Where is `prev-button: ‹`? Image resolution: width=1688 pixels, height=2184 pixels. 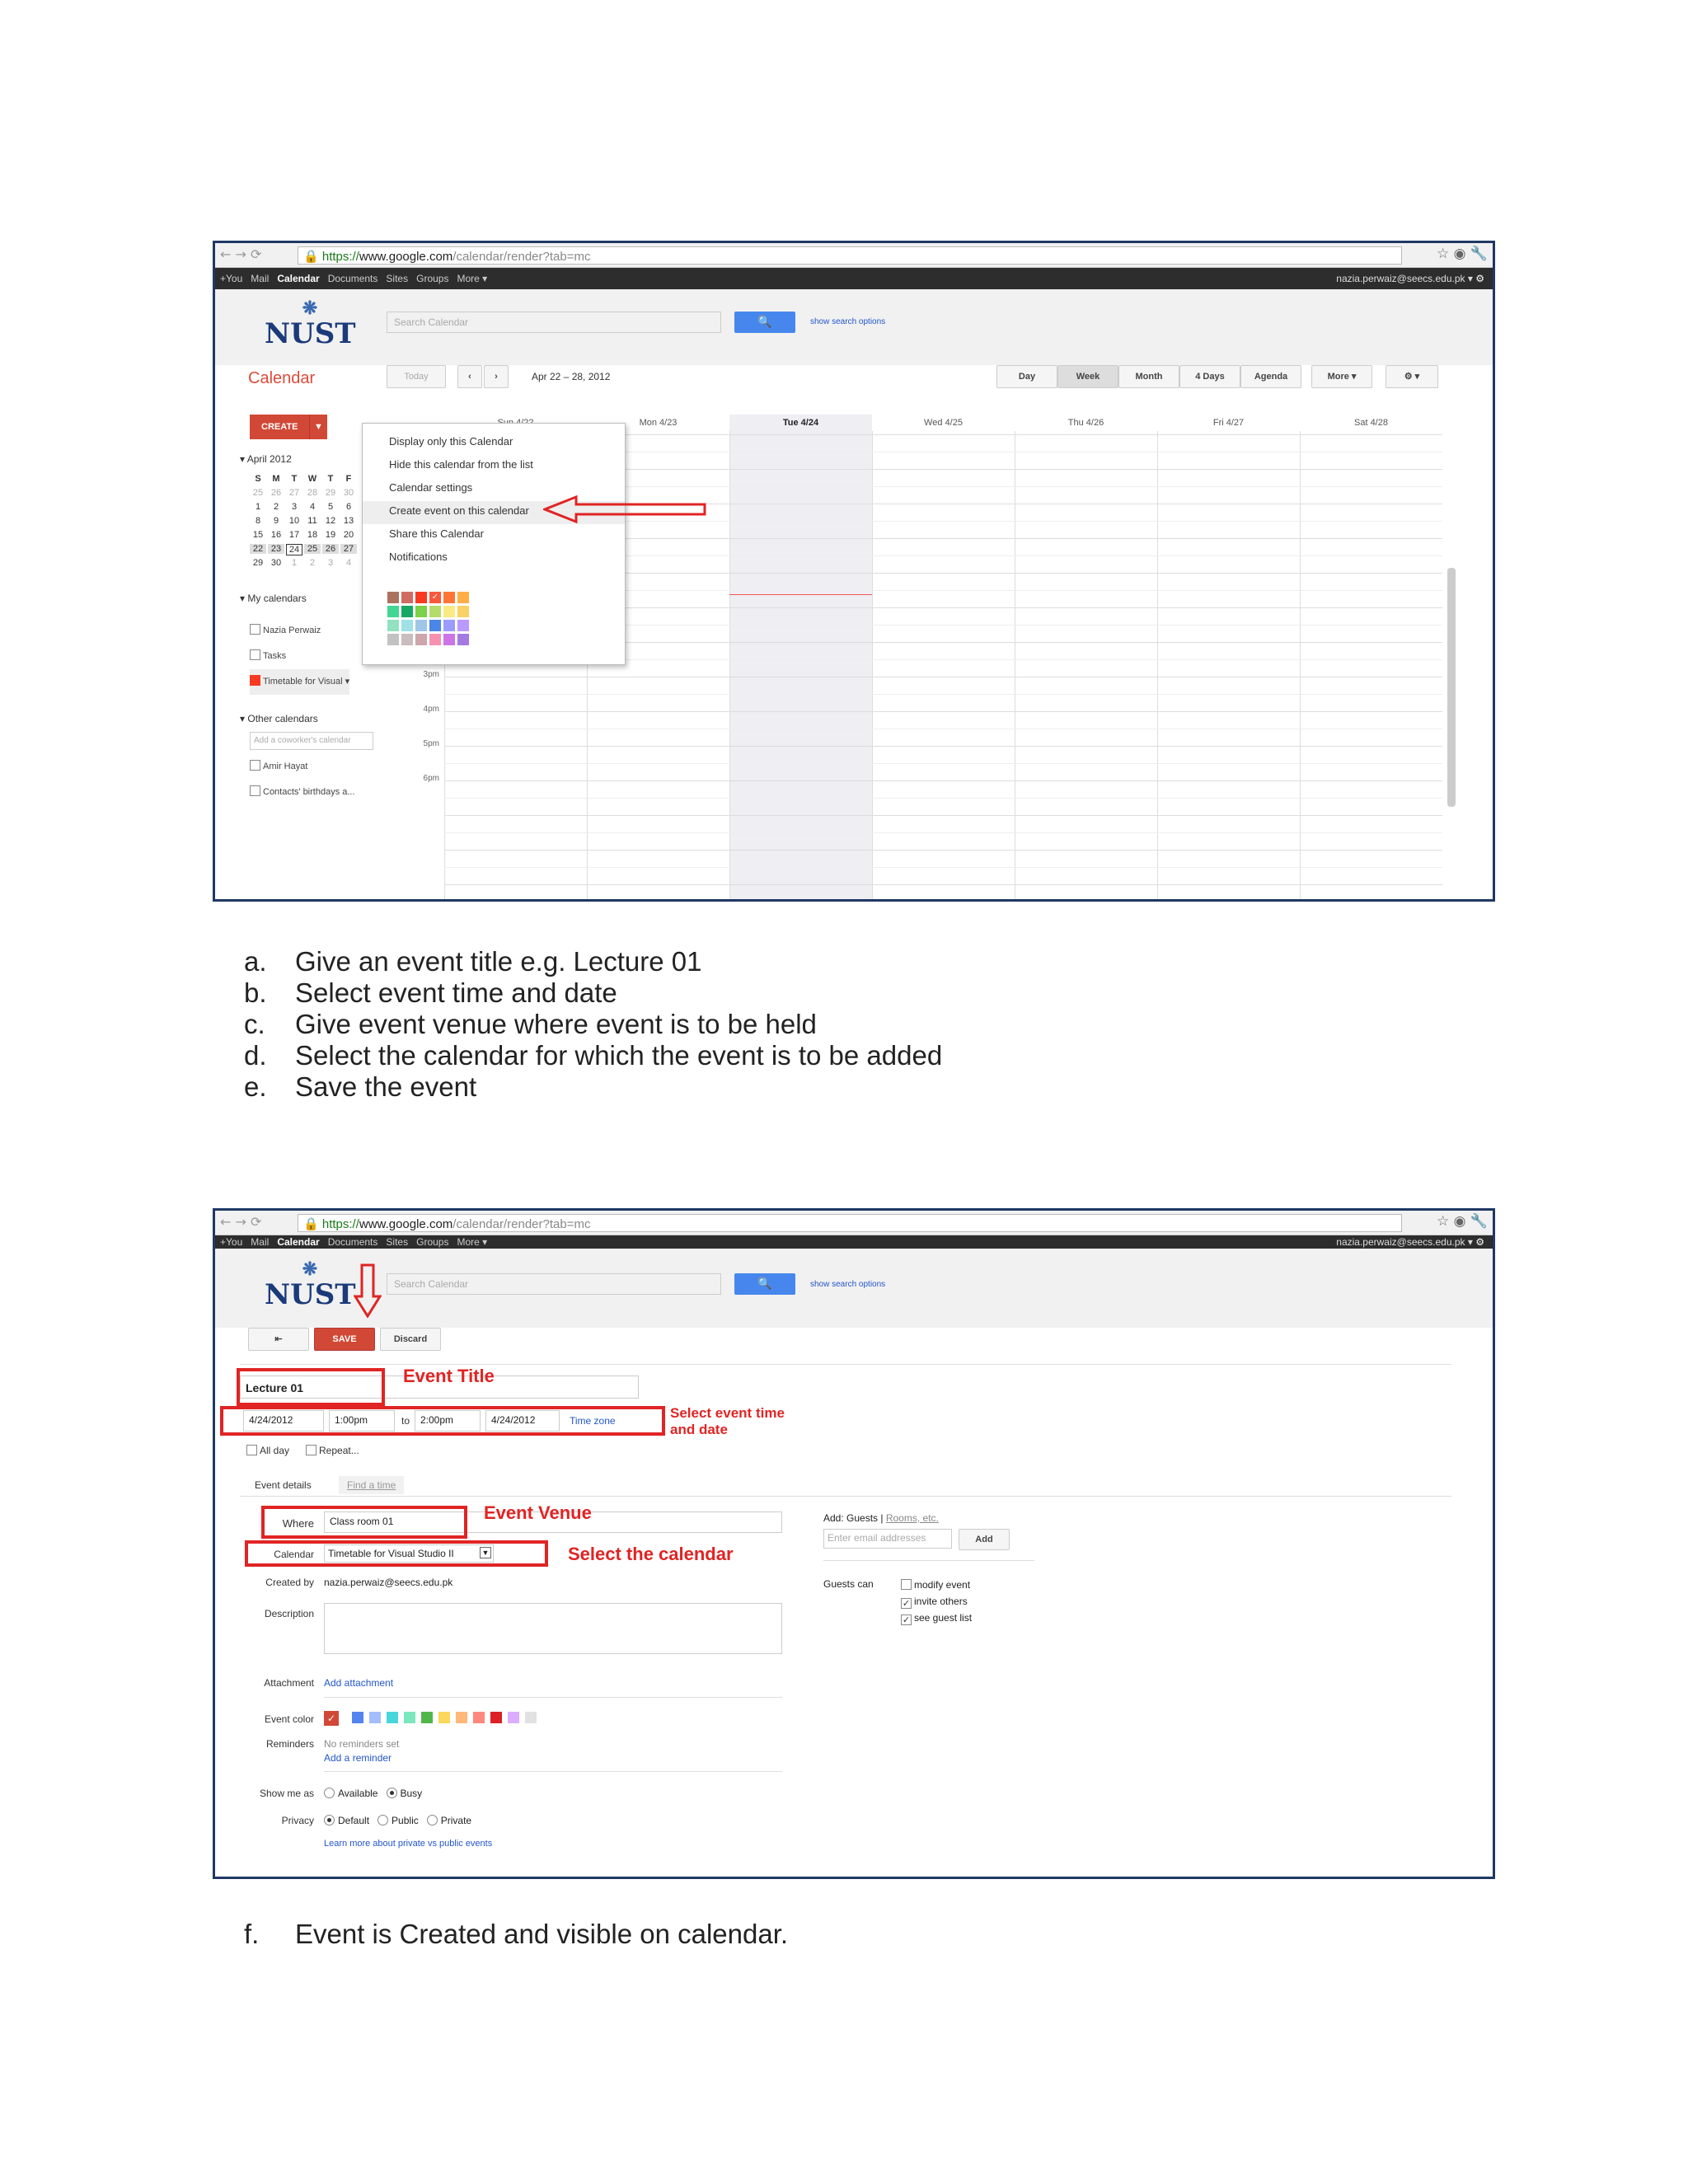 prev-button: ‹ is located at coordinates (469, 376).